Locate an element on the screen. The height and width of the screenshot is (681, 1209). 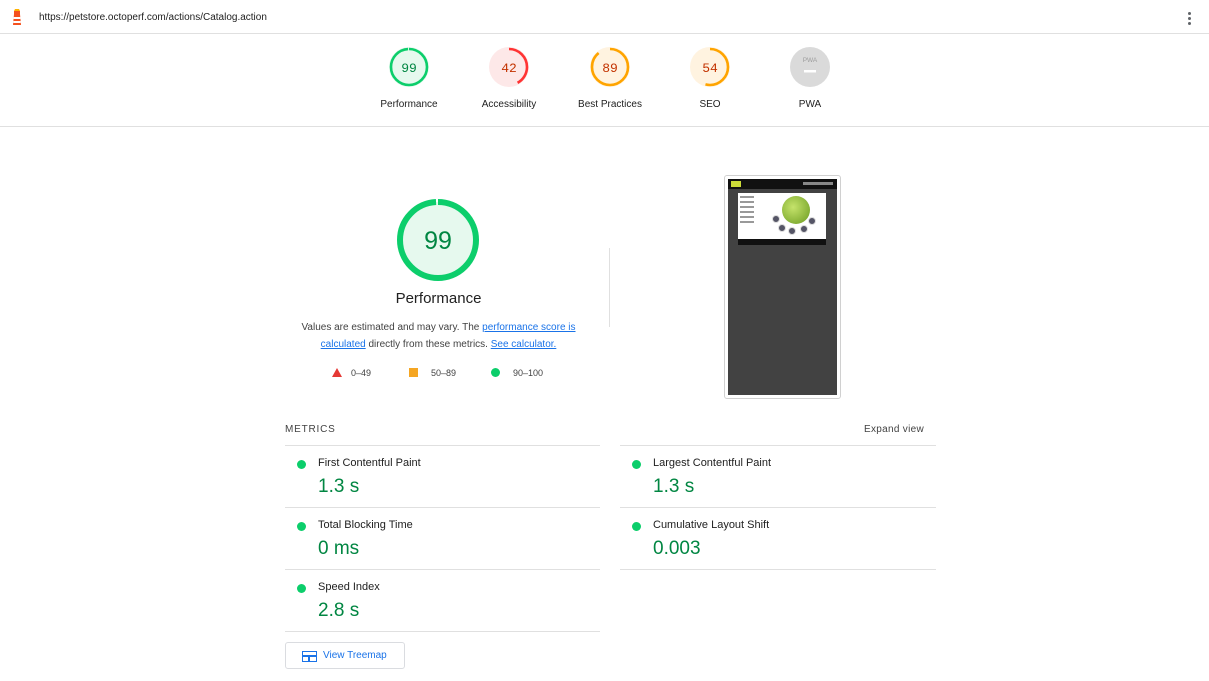
lighthouse-logo-icon is located at coordinates (17, 17).